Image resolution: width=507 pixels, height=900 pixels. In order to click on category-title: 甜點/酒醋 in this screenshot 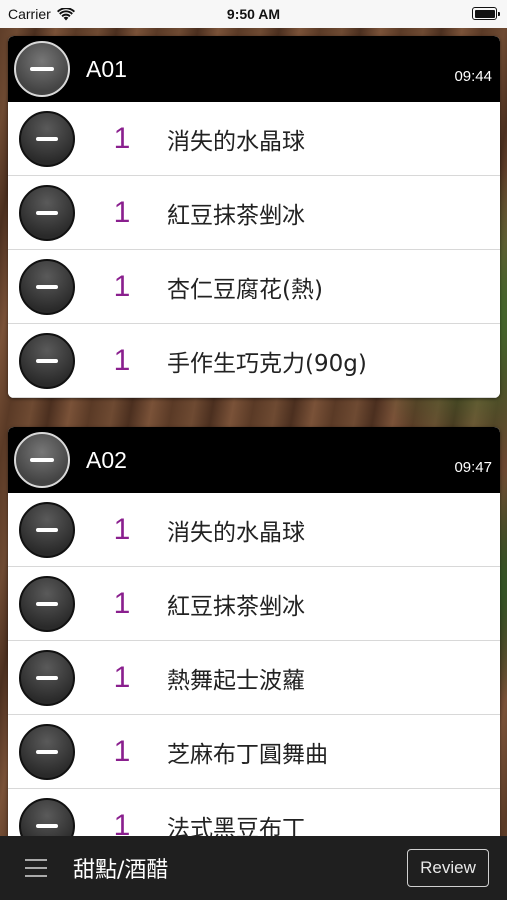, I will do `click(121, 870)`.